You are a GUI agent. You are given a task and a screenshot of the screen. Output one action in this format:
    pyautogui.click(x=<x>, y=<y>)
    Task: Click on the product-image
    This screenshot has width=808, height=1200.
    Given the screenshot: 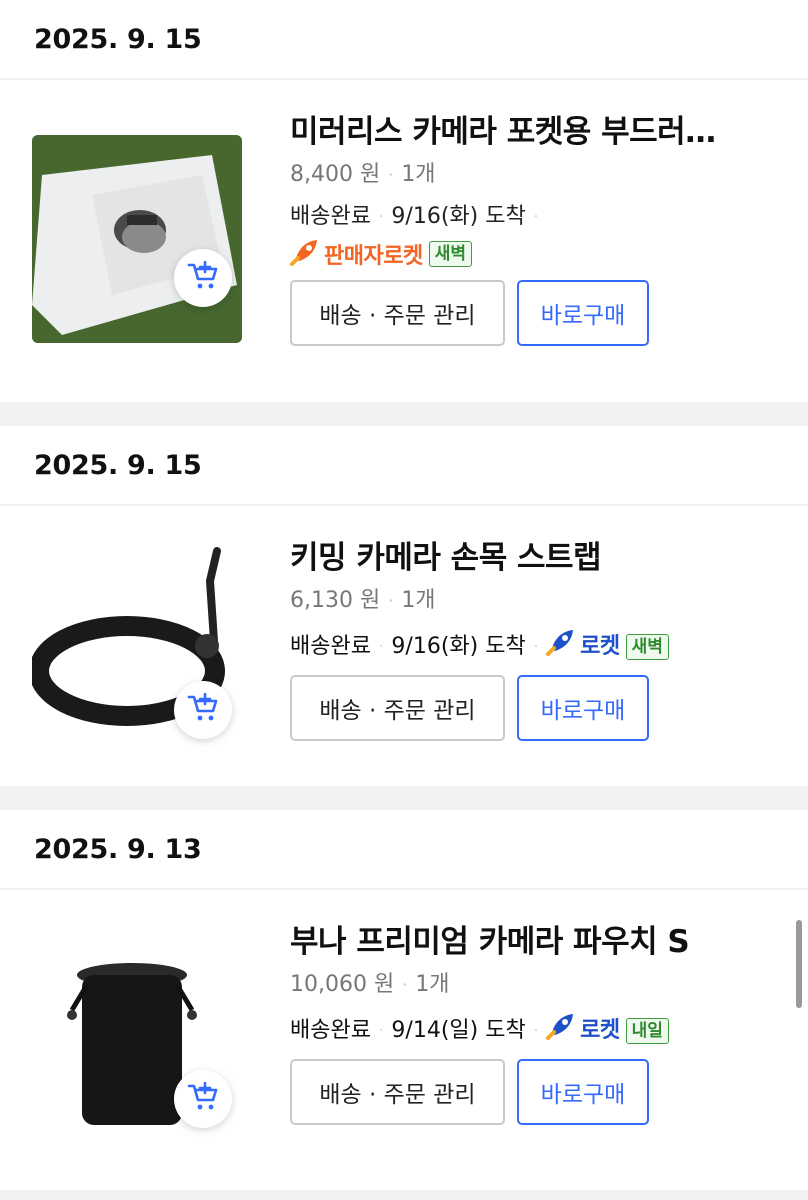 What is the action you would take?
    pyautogui.click(x=137, y=239)
    